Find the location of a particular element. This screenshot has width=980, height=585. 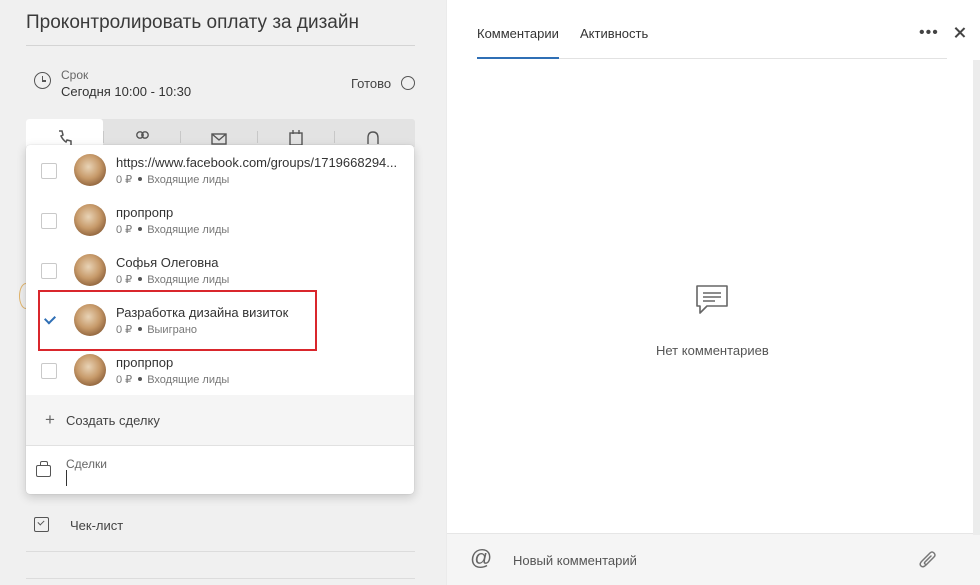

more-icon: ••• is located at coordinates (928, 33).